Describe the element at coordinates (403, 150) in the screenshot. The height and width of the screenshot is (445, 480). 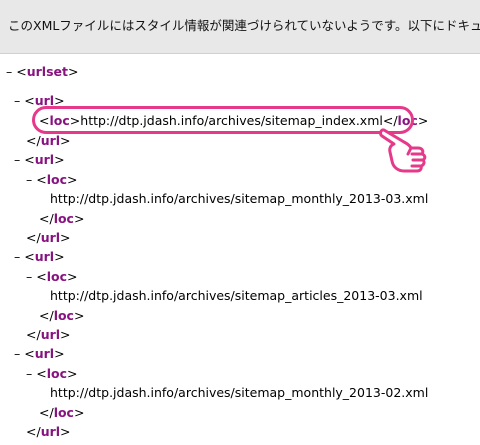
I see `pointing-hand-icon` at that location.